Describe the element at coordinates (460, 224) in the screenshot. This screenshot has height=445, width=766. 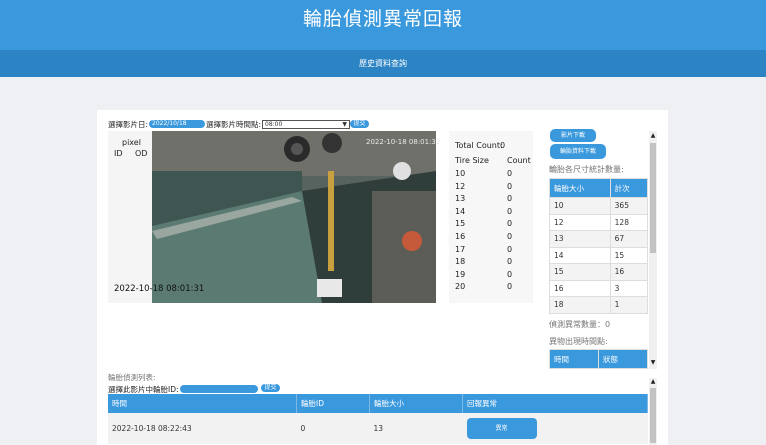
I see `count-row-size: 15` at that location.